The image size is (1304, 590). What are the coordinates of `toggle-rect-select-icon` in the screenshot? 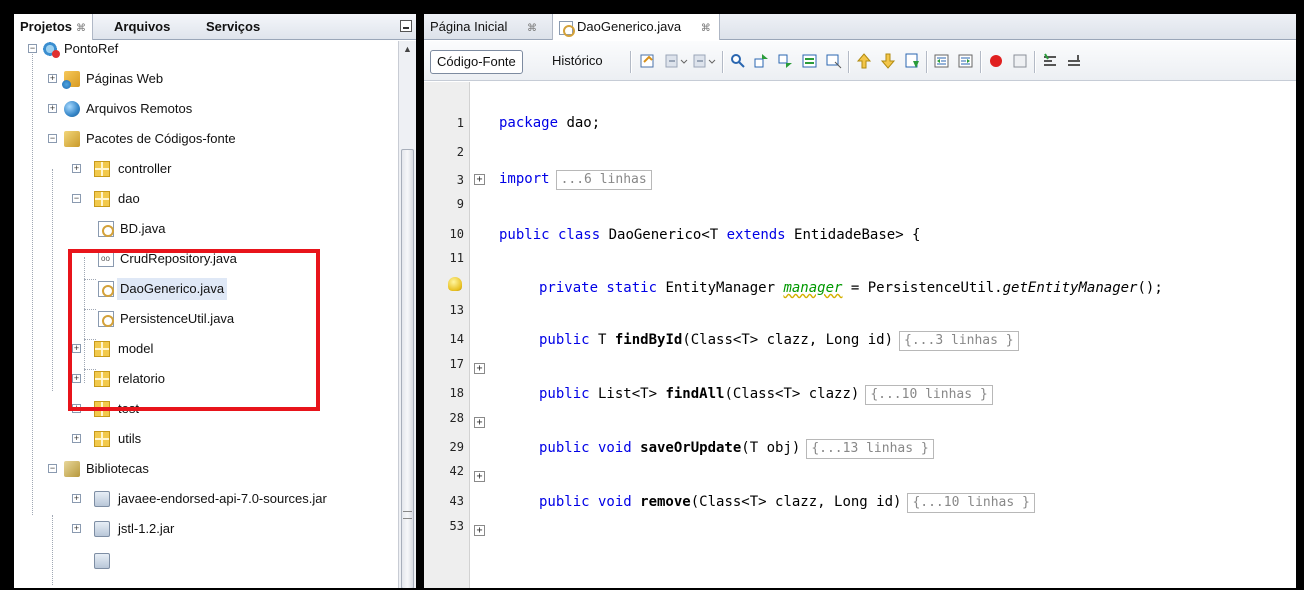 It's located at (834, 61).